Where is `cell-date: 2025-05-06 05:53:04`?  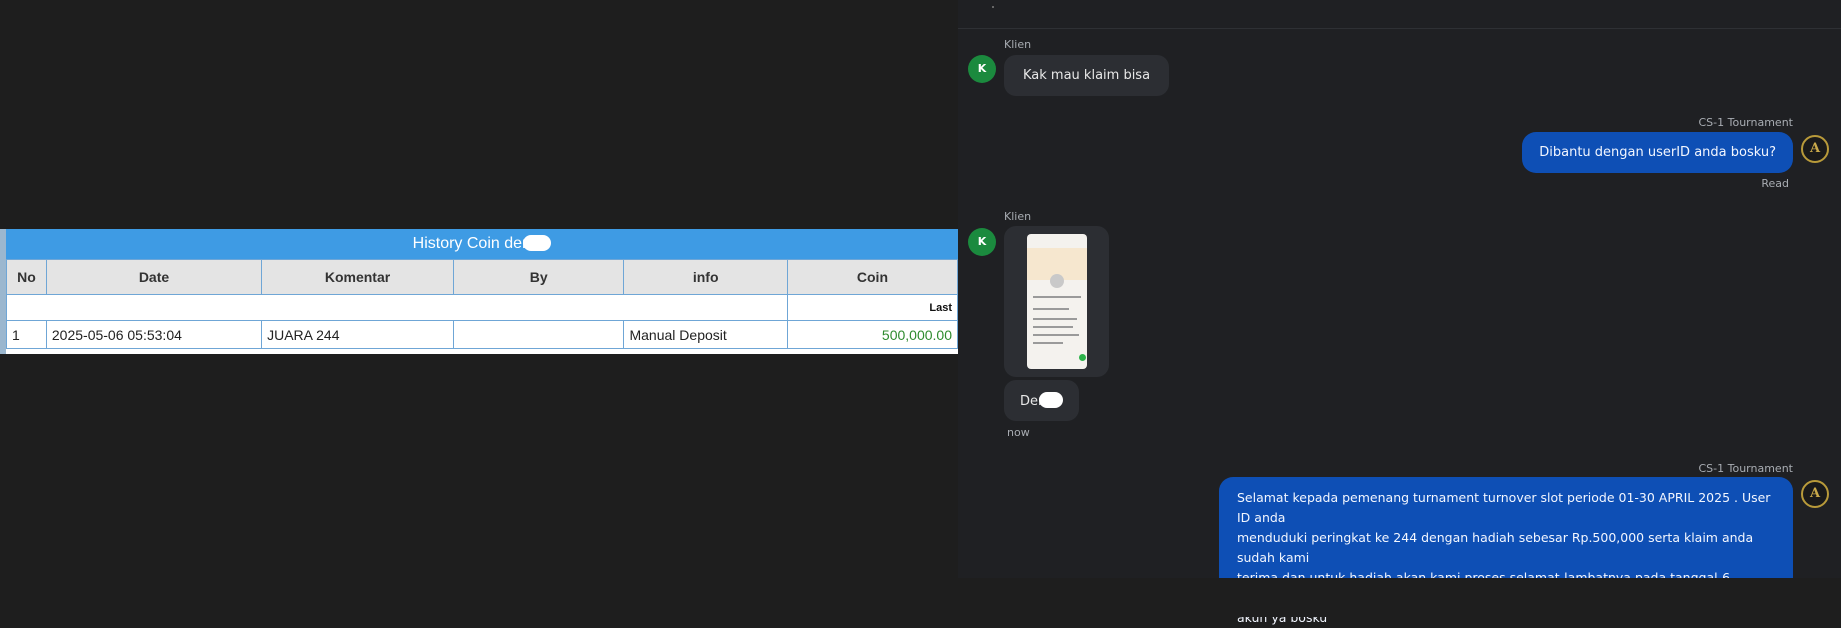
cell-date: 2025-05-06 05:53:04 is located at coordinates (154, 334).